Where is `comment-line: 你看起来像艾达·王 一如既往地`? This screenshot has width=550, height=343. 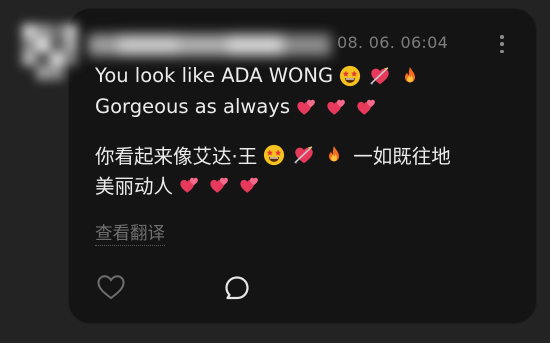
comment-line: 你看起来像艾达·王 一如既往地 is located at coordinates (276, 154).